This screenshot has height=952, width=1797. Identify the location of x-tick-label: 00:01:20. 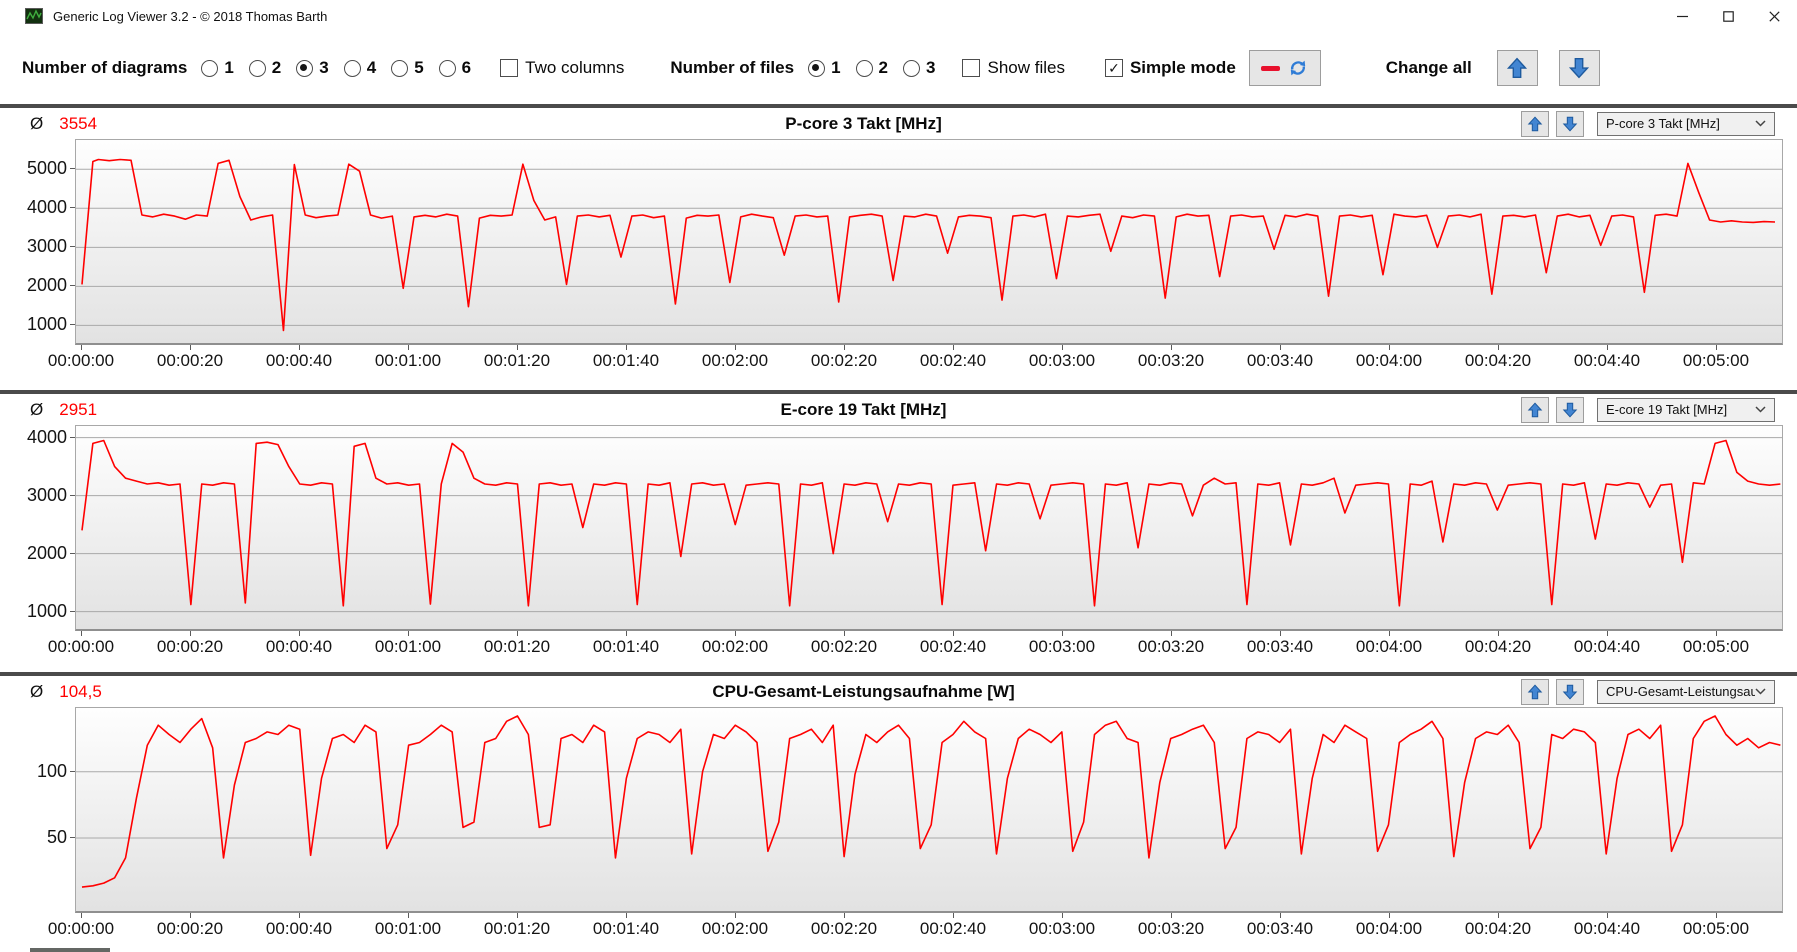
(517, 360).